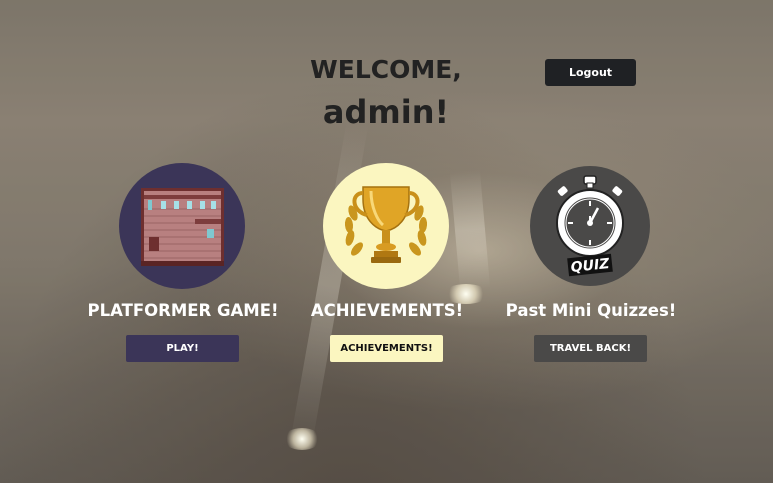 The height and width of the screenshot is (483, 773). I want to click on stopwatch-quiz-icon: QUIZ, so click(590, 226).